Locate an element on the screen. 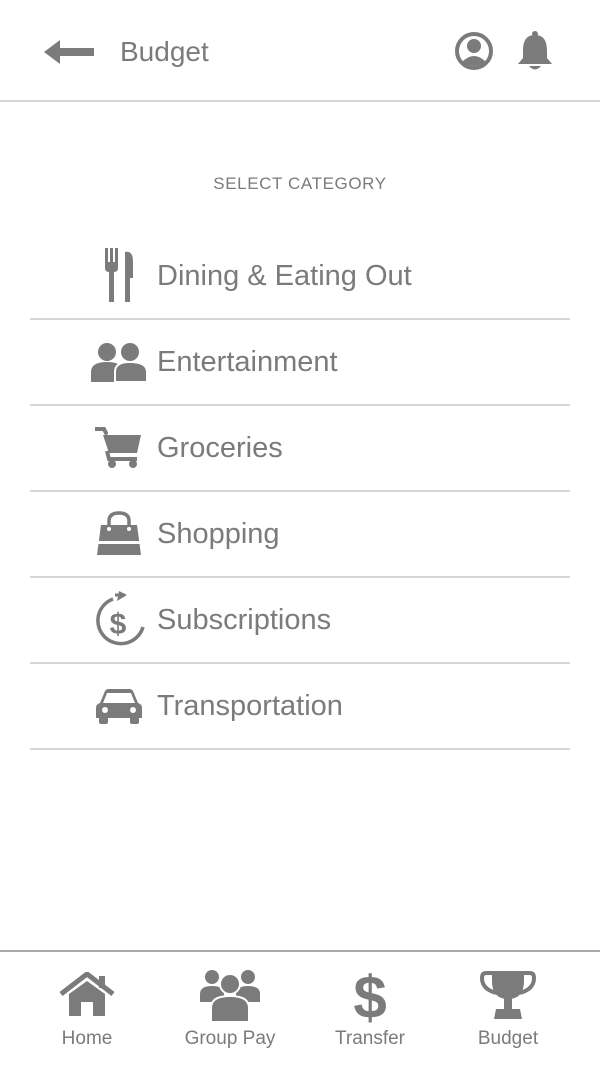 The width and height of the screenshot is (600, 1066). car-icon is located at coordinates (119, 706).